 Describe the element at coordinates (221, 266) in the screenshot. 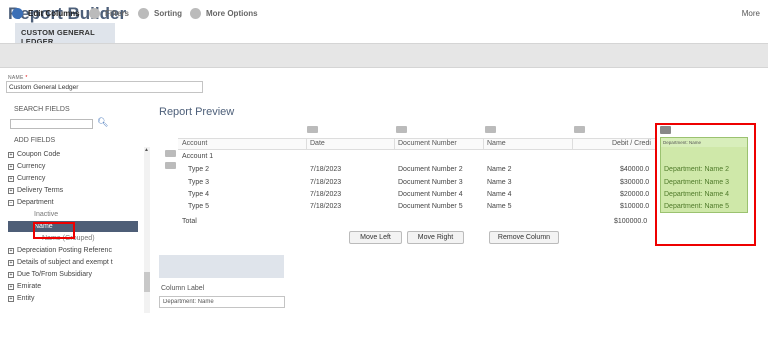

I see `column-properties-header` at that location.